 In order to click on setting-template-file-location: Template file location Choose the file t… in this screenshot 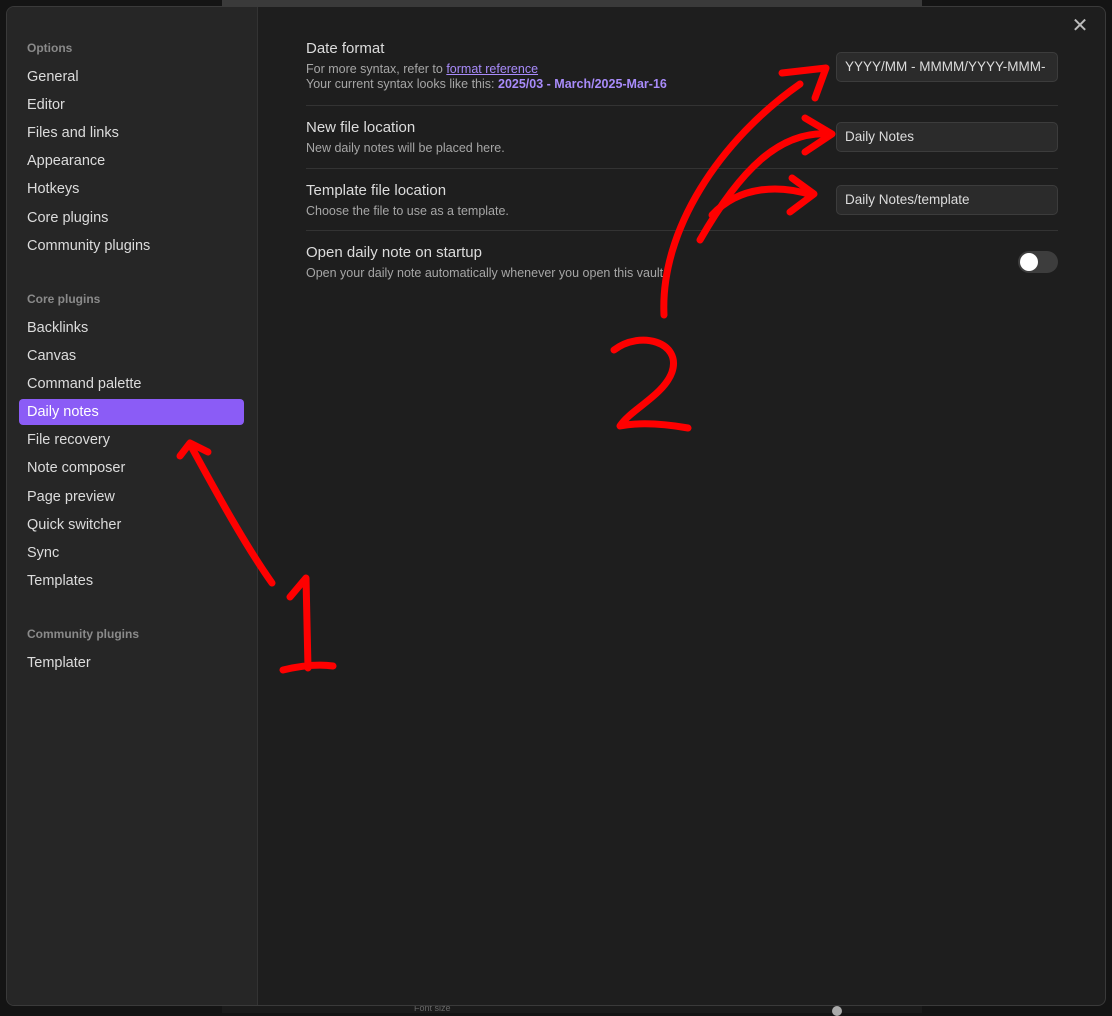, I will do `click(682, 206)`.